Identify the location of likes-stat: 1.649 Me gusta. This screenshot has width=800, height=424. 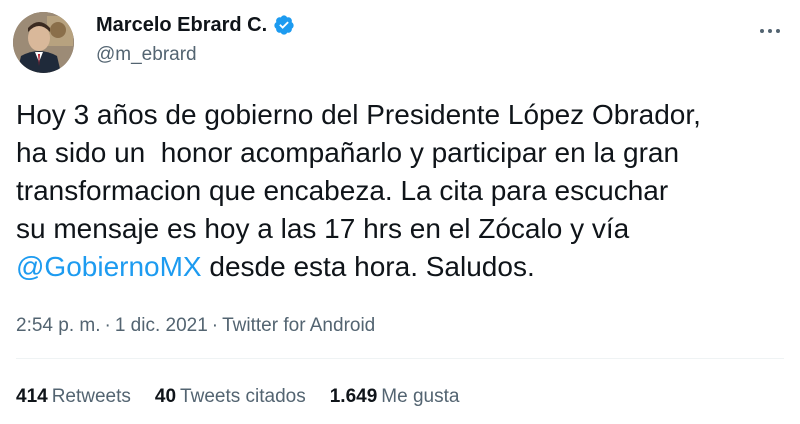
(395, 397).